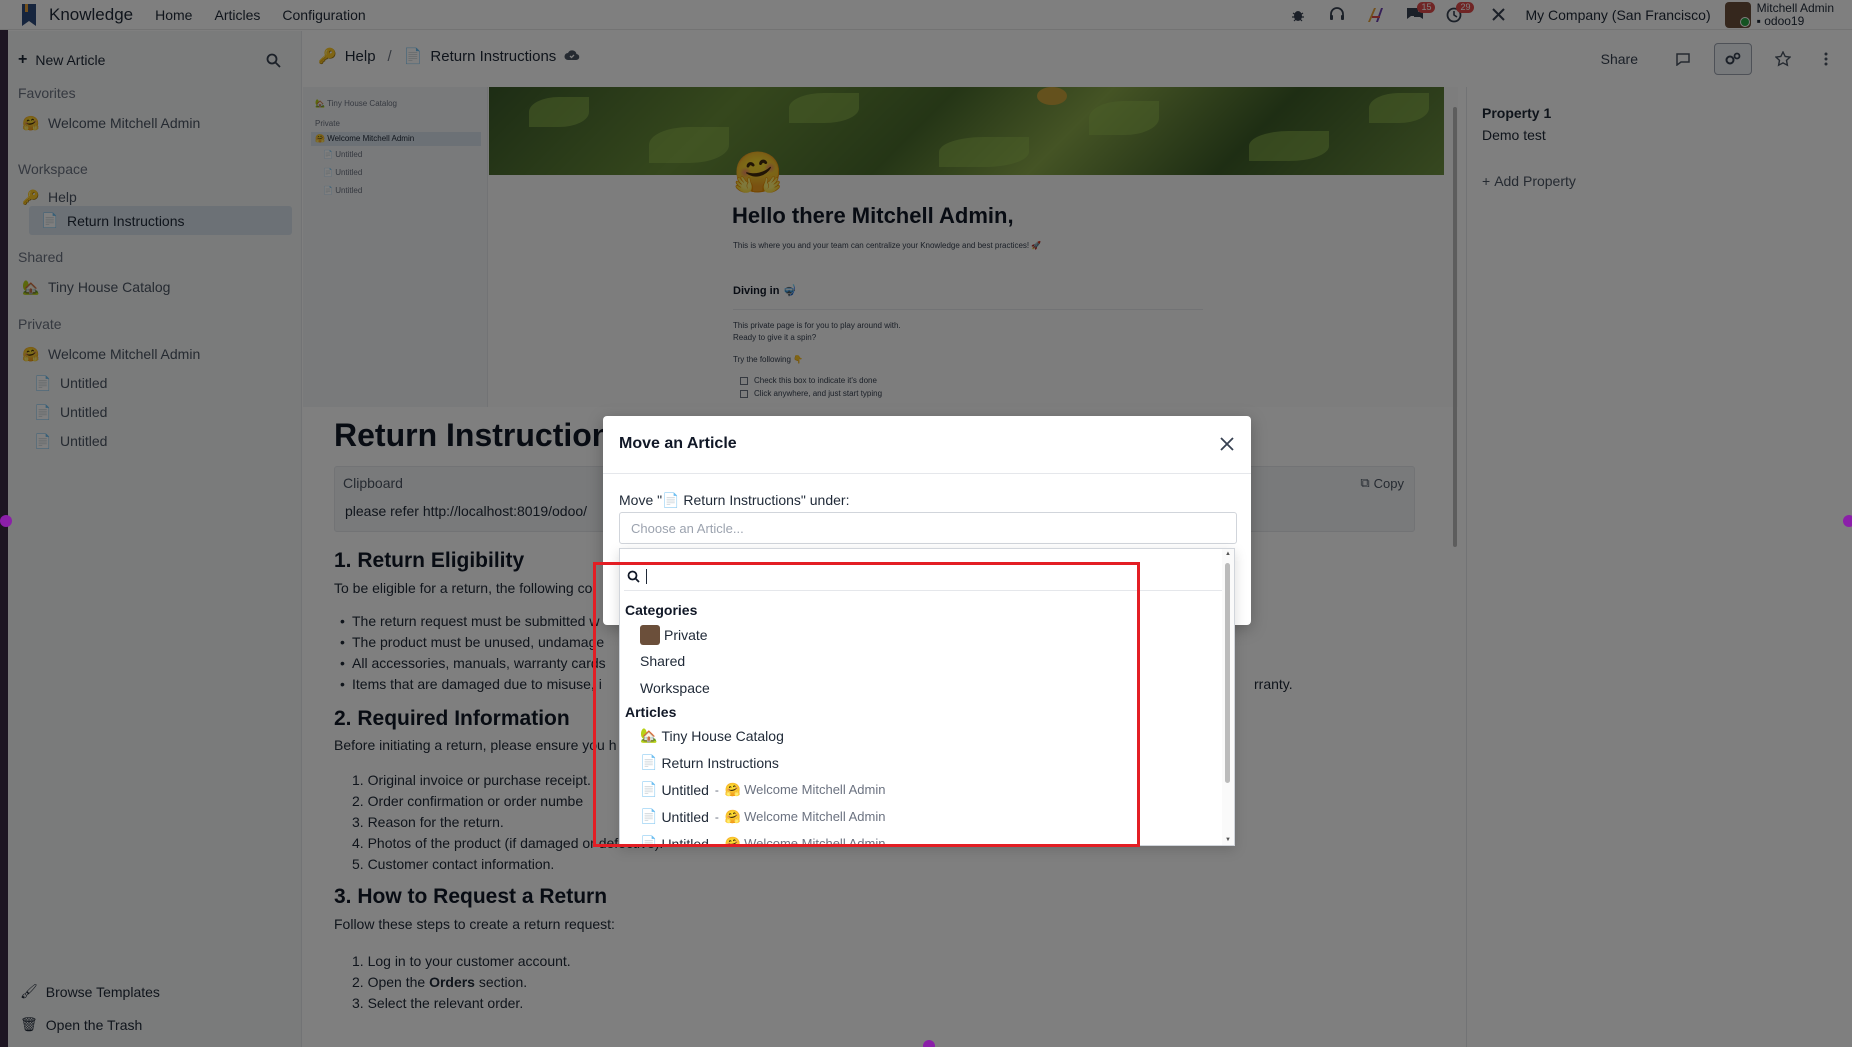 The width and height of the screenshot is (1852, 1047). What do you see at coordinates (866, 704) in the screenshot?
I see `highlight-annotation-box` at bounding box center [866, 704].